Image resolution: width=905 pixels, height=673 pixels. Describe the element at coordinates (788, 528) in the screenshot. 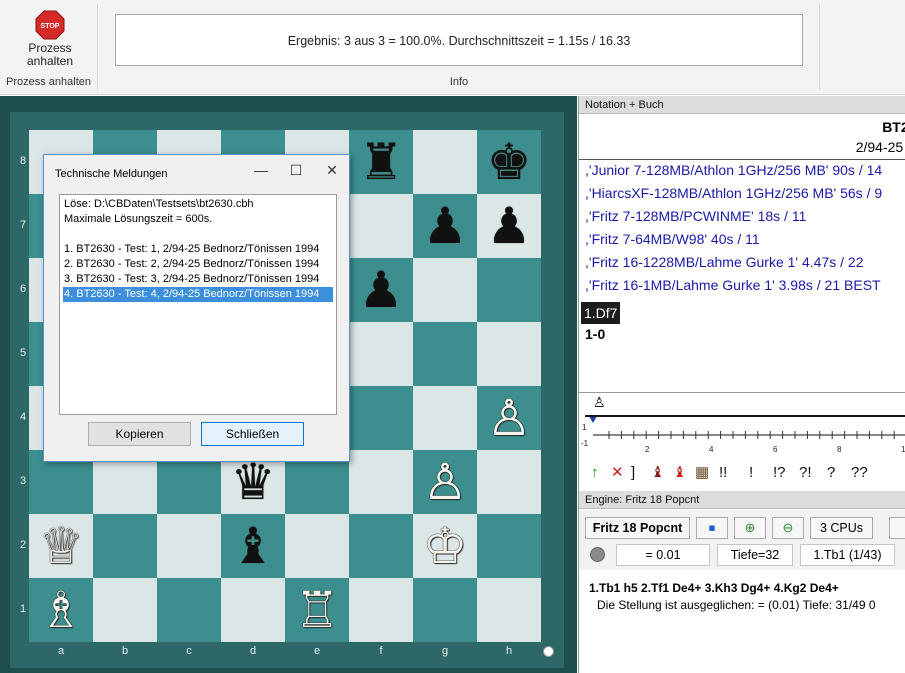

I see `zoom-out-icon: ⊖` at that location.